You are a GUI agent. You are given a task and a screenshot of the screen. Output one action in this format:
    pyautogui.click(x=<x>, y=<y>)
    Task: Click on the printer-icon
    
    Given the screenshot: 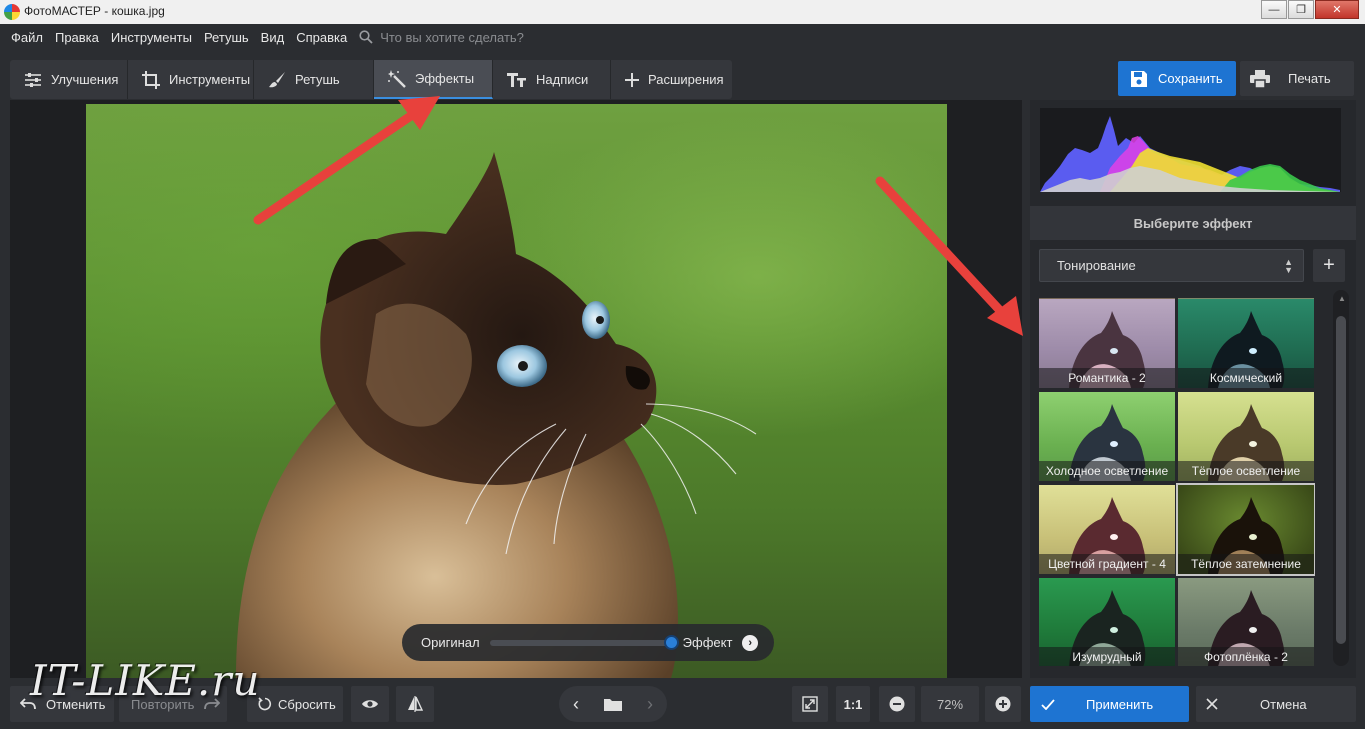 What is the action you would take?
    pyautogui.click(x=1260, y=78)
    